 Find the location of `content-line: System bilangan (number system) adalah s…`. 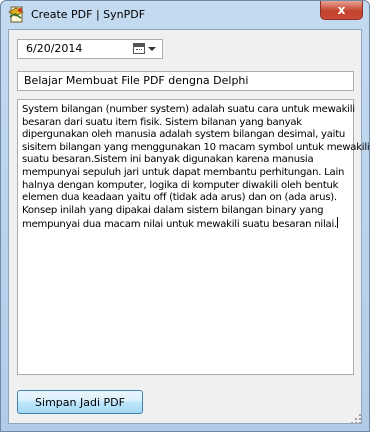

content-line: System bilangan (number system) adalah s… is located at coordinates (188, 109).